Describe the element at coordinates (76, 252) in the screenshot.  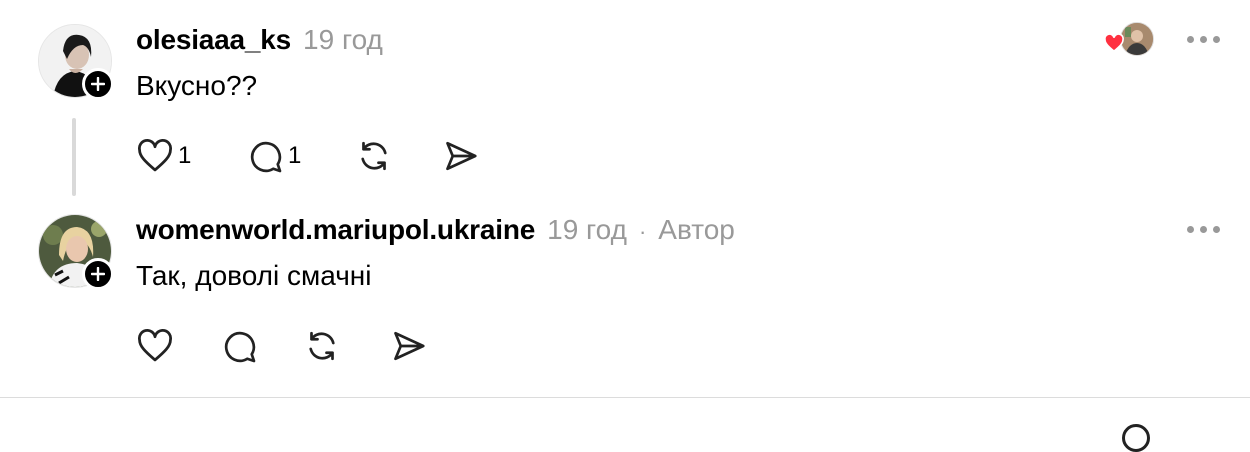
I see `avatar-womenworld` at that location.